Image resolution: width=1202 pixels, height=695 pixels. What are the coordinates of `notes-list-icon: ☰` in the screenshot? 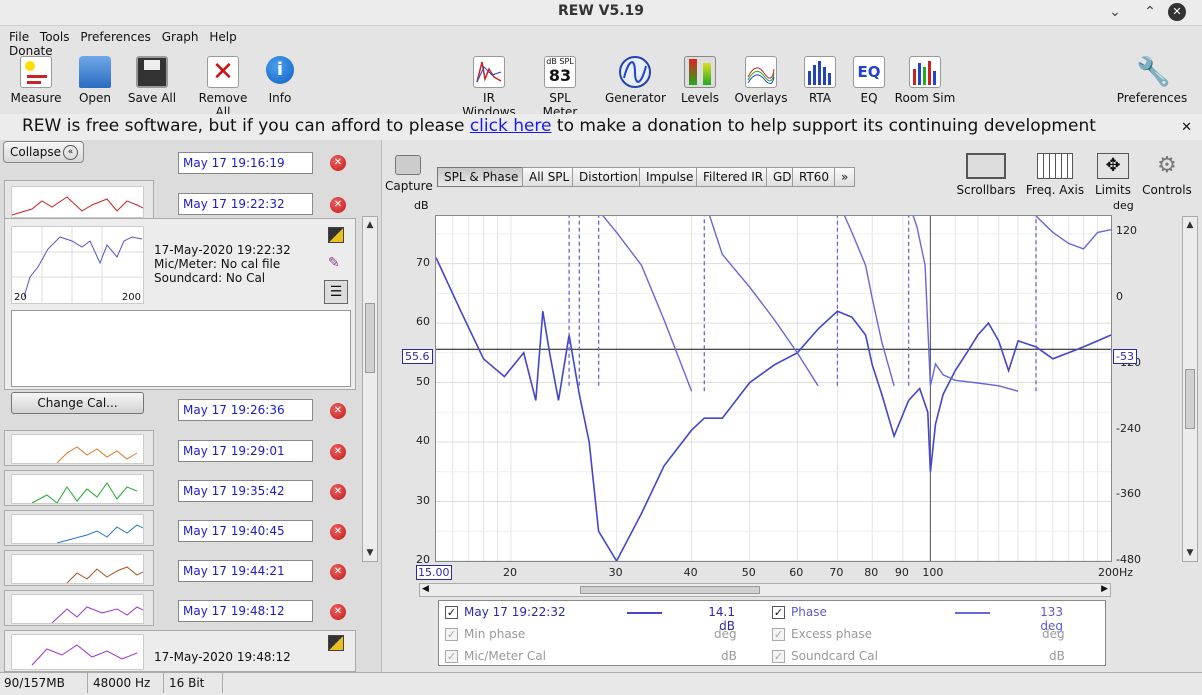 It's located at (336, 292).